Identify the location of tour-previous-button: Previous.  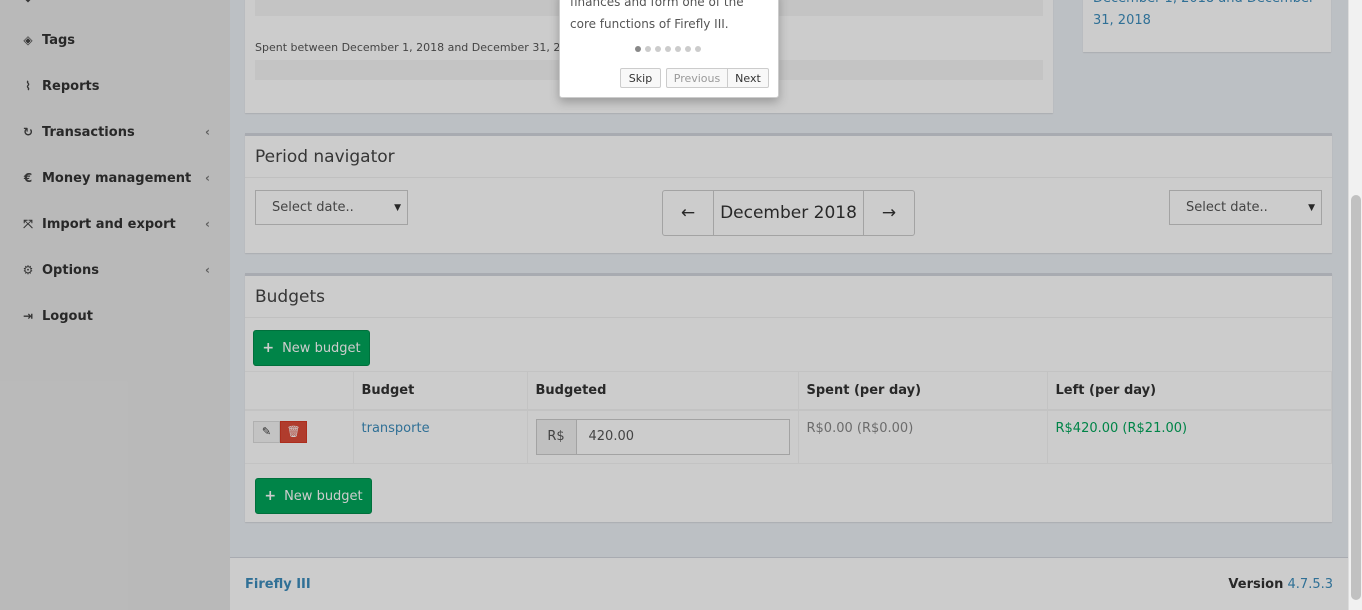
(697, 78).